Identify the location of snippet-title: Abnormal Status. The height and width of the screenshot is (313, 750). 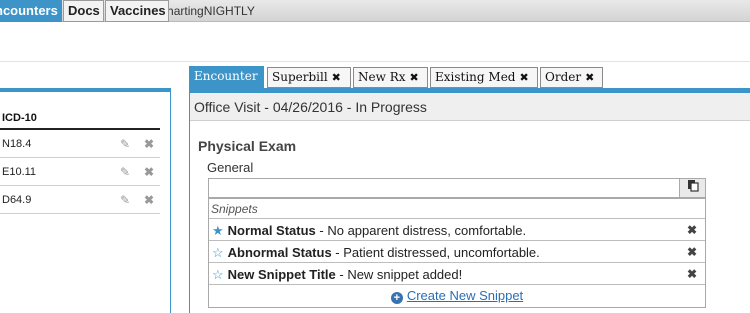
(279, 252).